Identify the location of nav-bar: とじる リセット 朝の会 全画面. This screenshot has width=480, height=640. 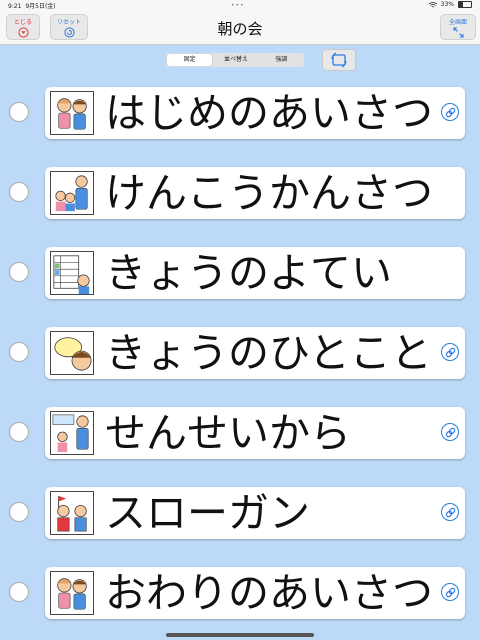
(240, 27).